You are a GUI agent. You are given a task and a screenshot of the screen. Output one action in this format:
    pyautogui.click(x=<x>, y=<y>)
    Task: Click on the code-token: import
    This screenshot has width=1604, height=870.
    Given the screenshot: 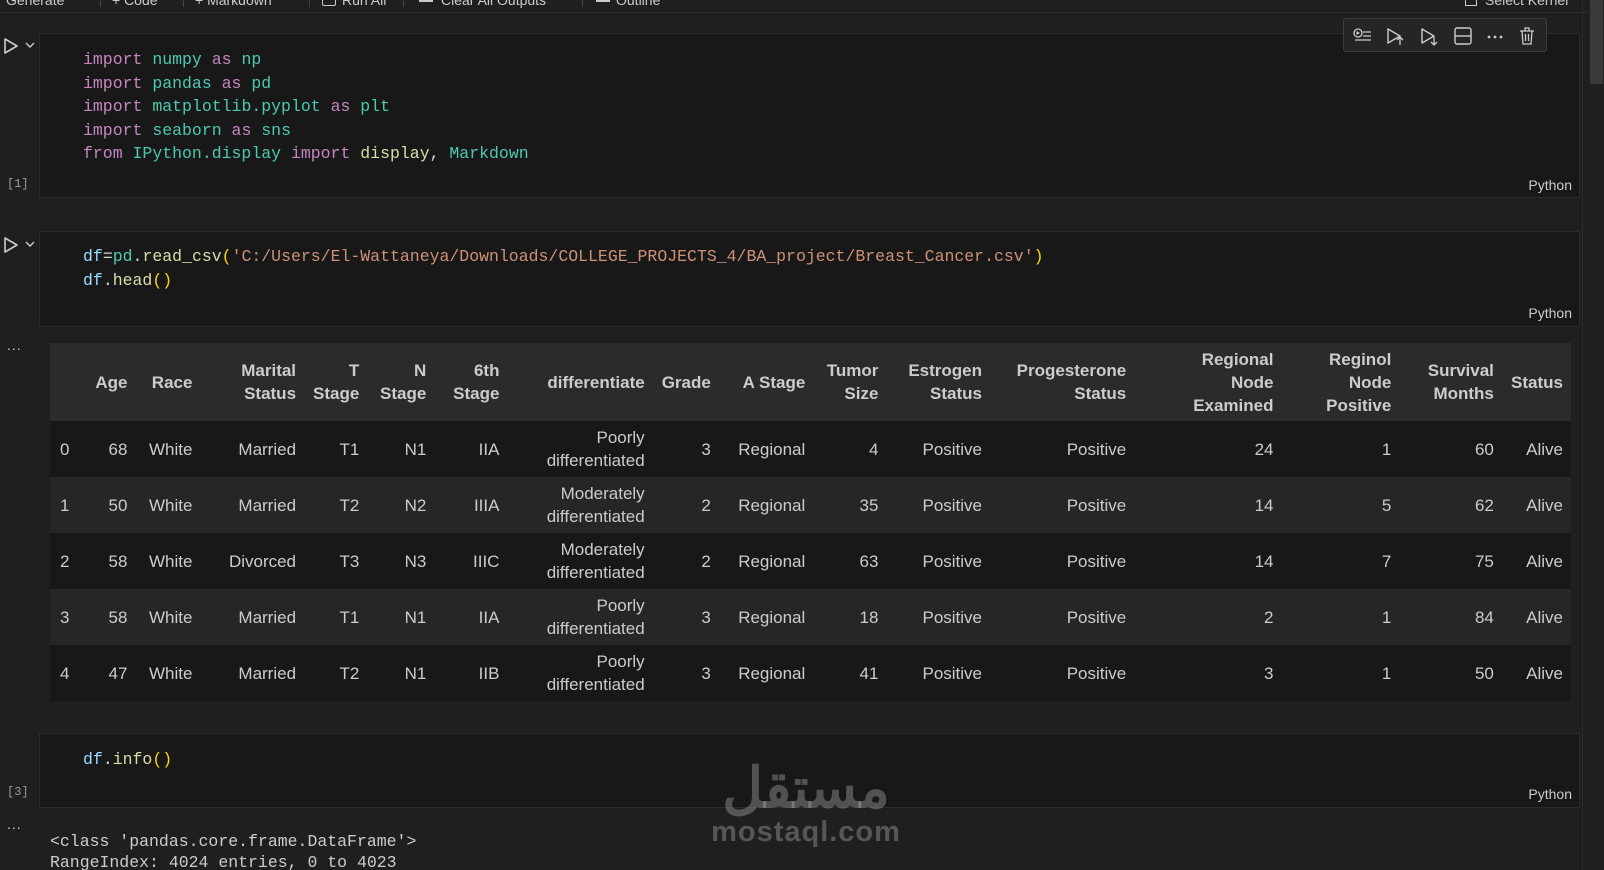 What is the action you would take?
    pyautogui.click(x=320, y=153)
    